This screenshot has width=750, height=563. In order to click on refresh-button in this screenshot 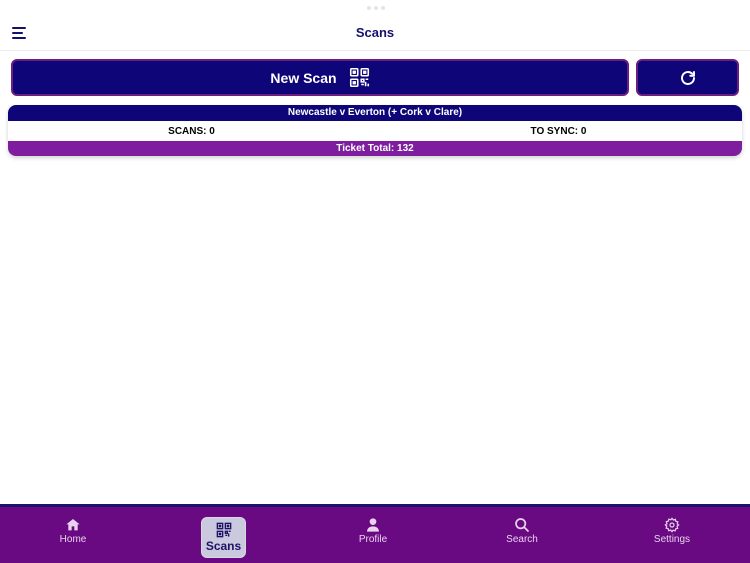, I will do `click(687, 77)`.